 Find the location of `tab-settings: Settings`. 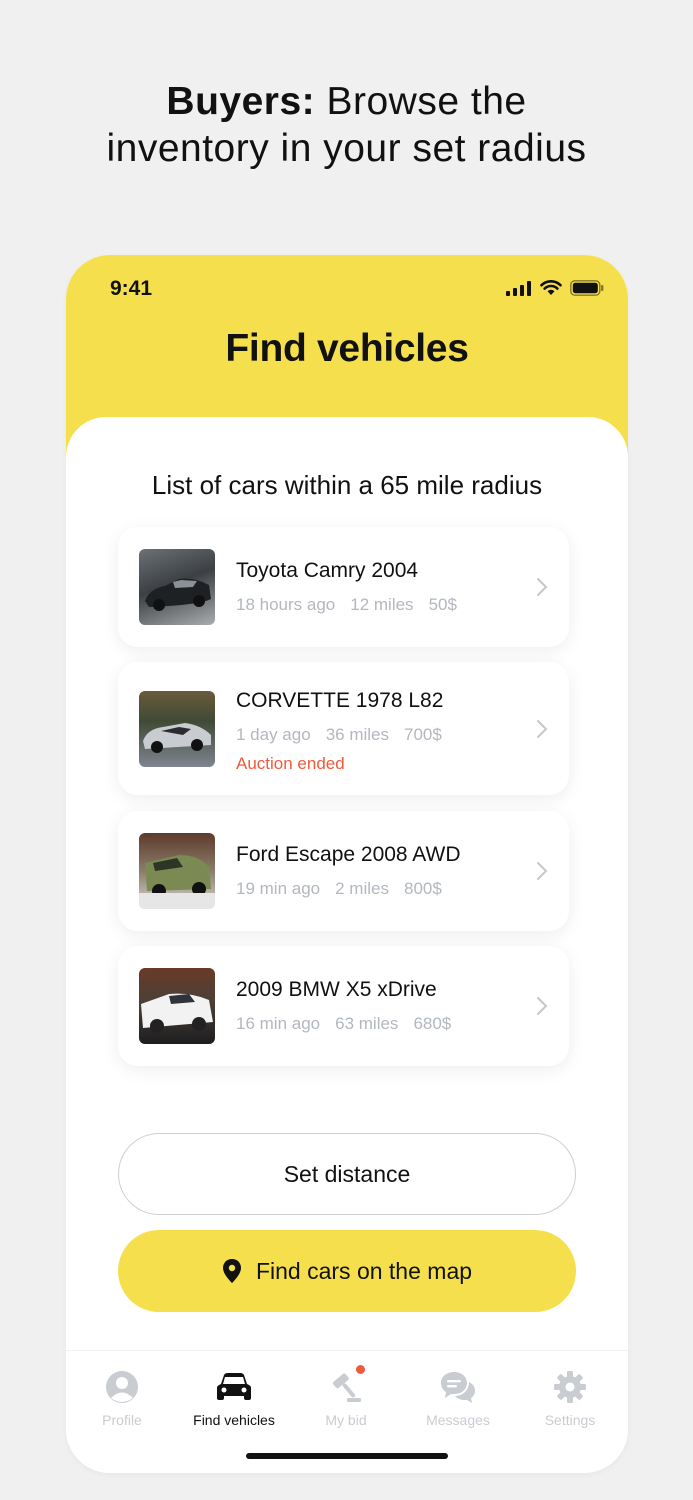

tab-settings: Settings is located at coordinates (570, 1398).